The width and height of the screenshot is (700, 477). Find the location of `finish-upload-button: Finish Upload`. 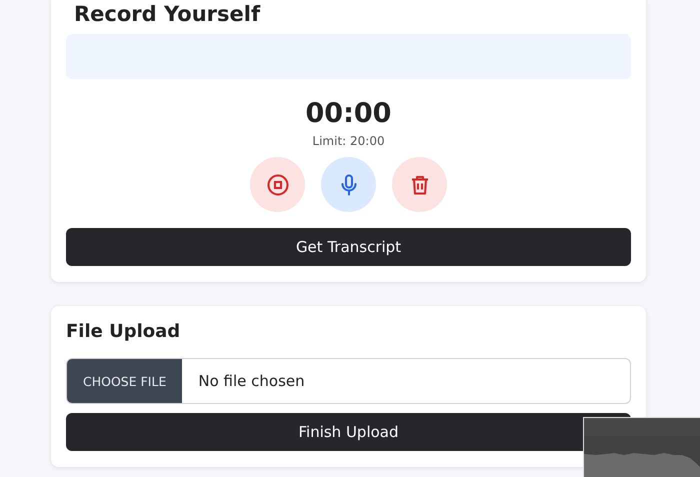

finish-upload-button: Finish Upload is located at coordinates (348, 432).